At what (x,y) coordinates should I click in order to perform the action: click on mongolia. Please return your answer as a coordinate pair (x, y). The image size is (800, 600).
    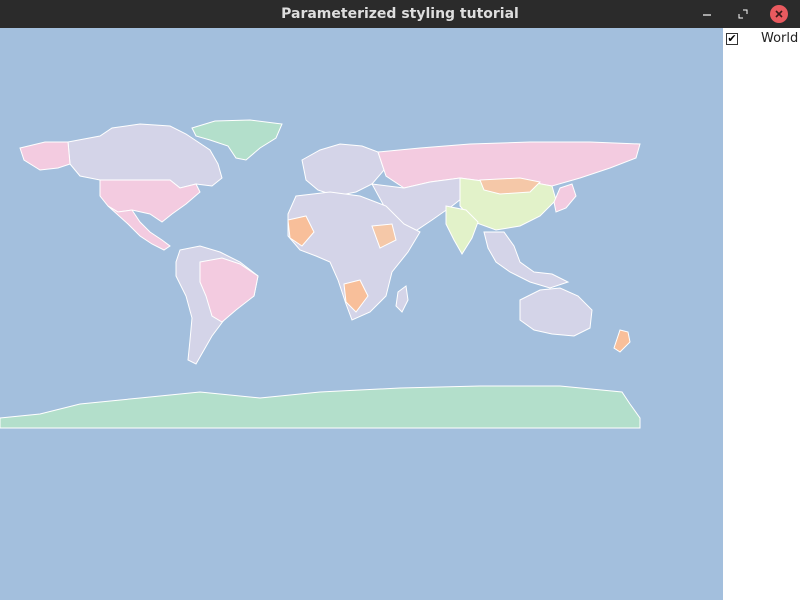
    Looking at the image, I should click on (510, 186).